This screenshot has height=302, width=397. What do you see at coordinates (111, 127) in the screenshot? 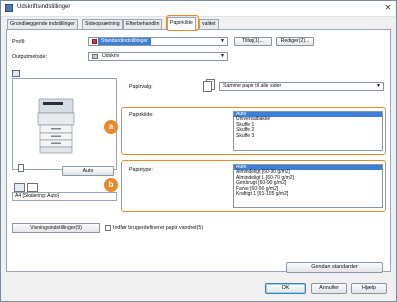
I see `callout-badge-a: a` at bounding box center [111, 127].